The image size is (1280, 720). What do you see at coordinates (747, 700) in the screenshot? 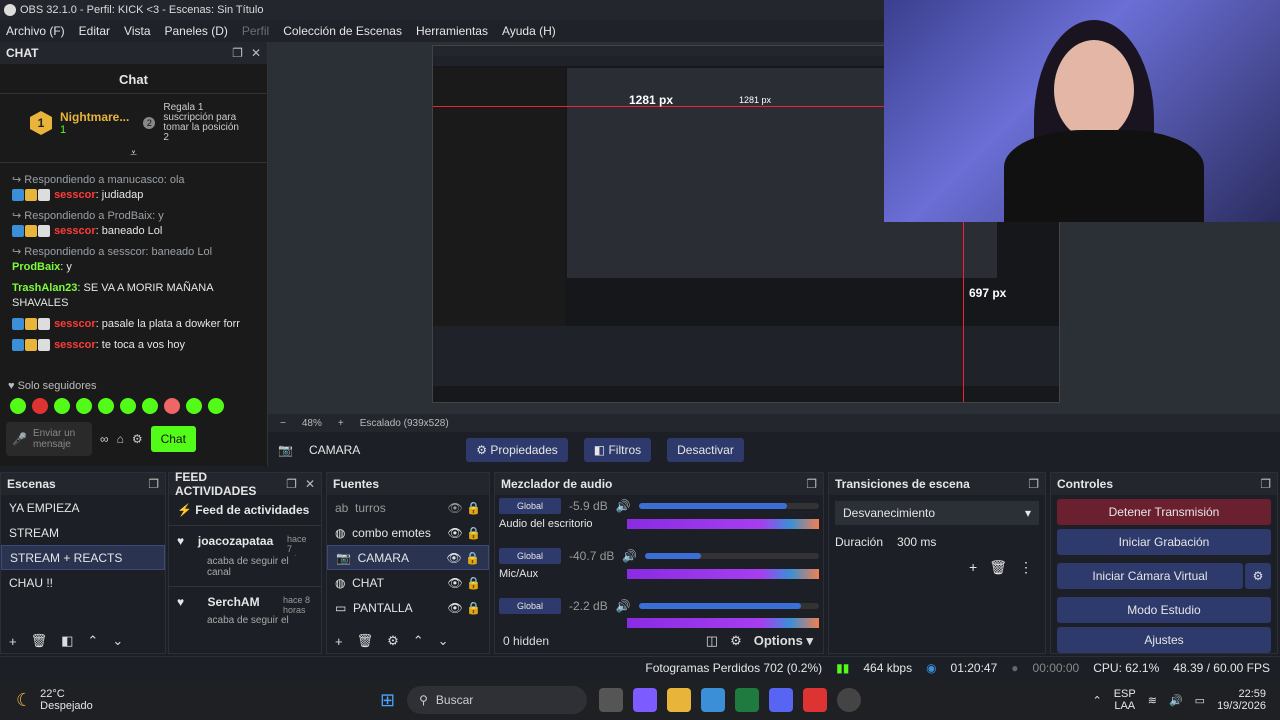
I see `excel-icon` at bounding box center [747, 700].